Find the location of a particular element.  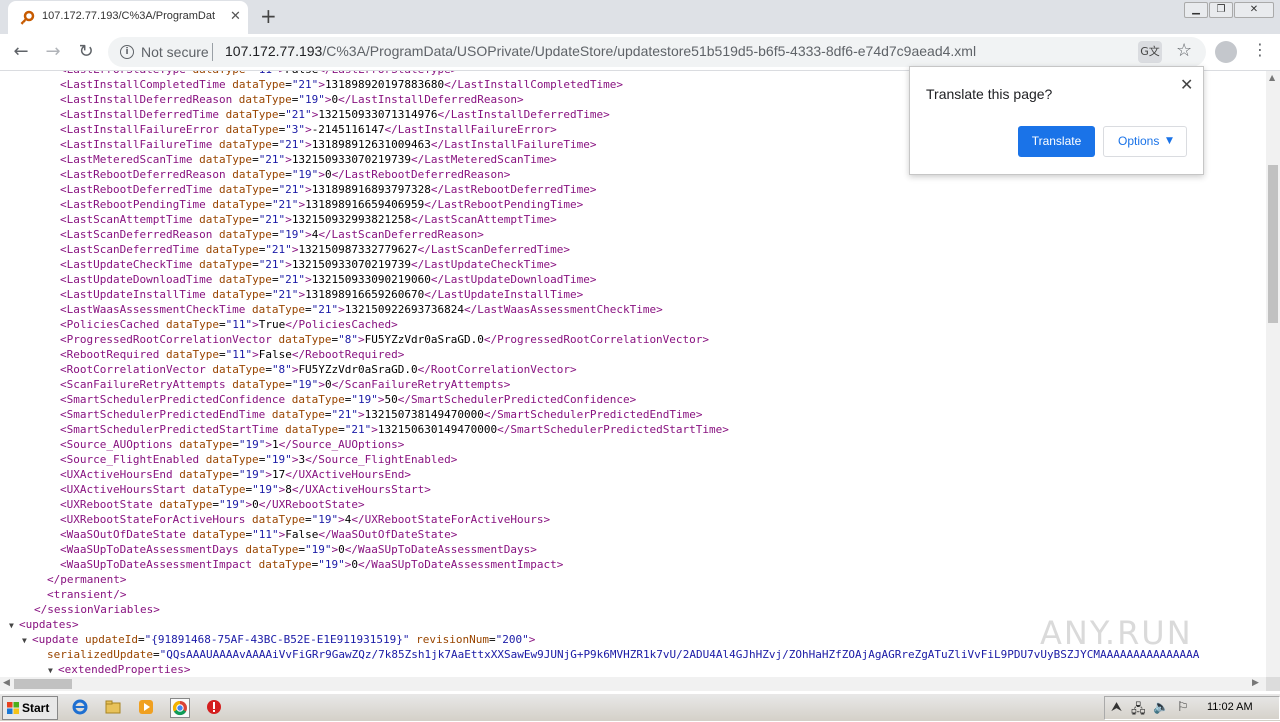

start-button: Start is located at coordinates (30, 708).